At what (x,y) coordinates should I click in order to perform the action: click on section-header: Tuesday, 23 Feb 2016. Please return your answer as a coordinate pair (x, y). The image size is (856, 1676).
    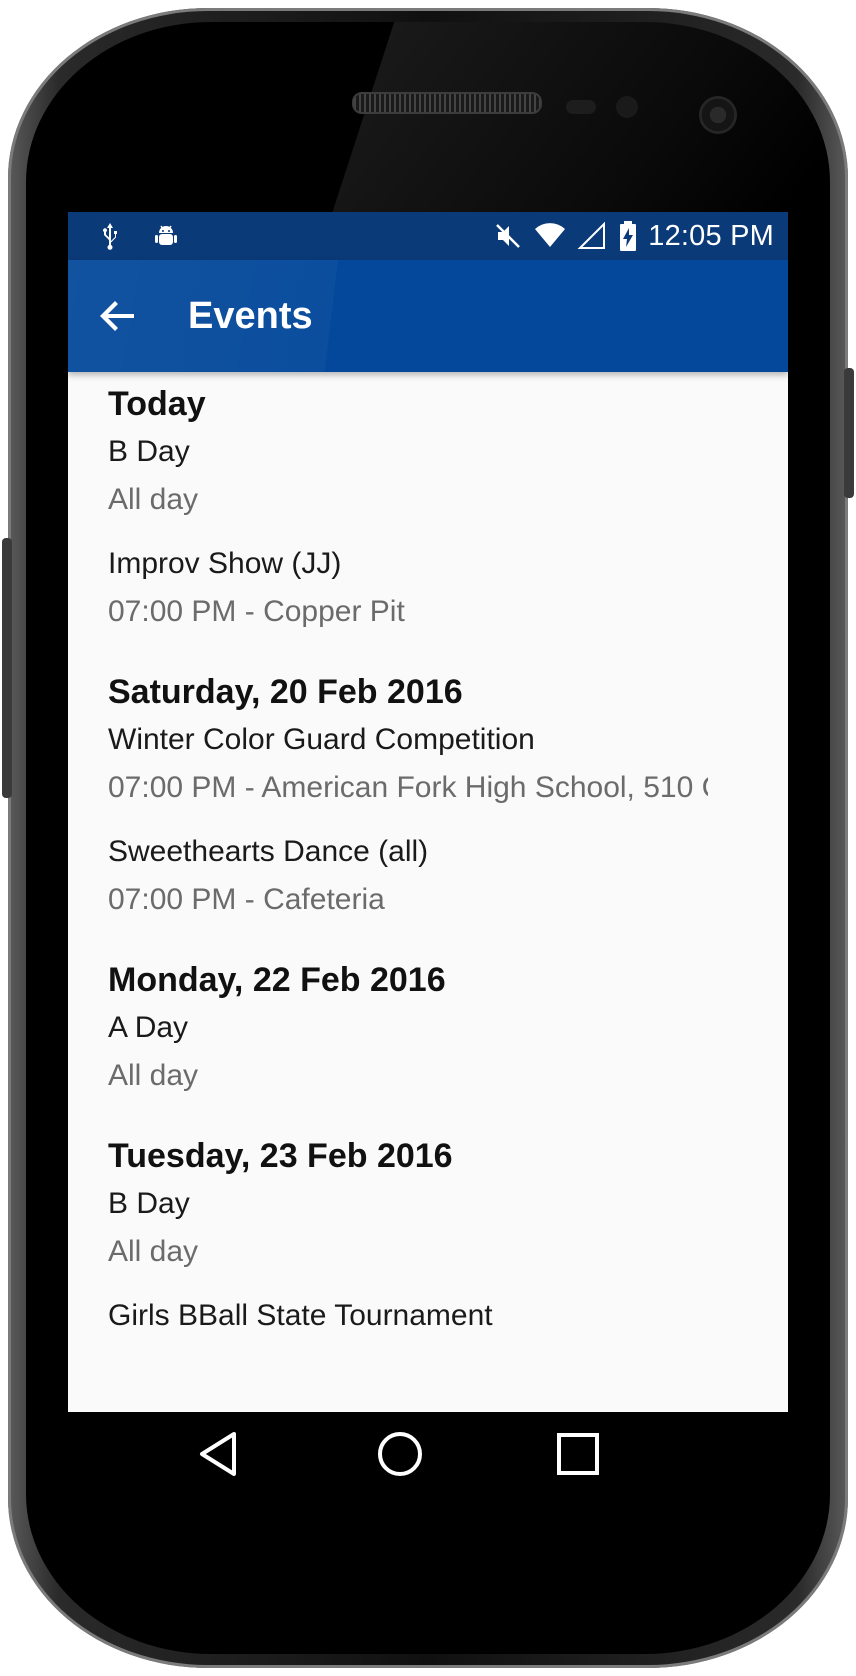
    Looking at the image, I should click on (280, 1156).